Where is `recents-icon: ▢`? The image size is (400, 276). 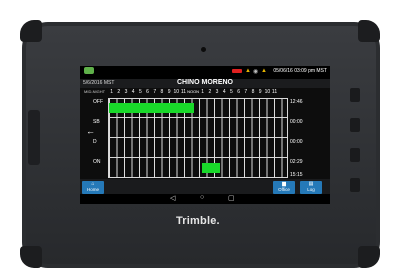
recents-icon: ▢ is located at coordinates (231, 198).